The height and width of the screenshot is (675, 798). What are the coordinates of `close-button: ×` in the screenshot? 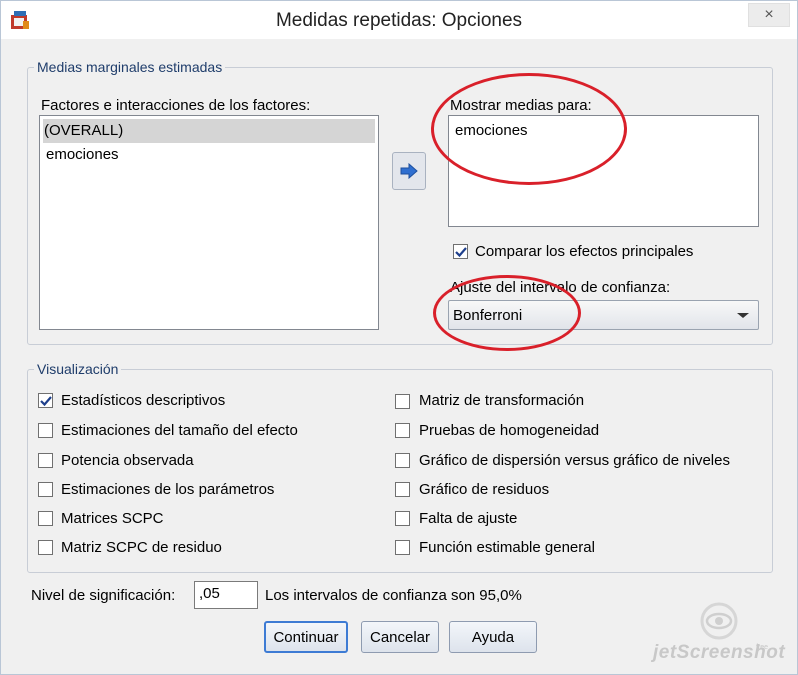 It's located at (769, 15).